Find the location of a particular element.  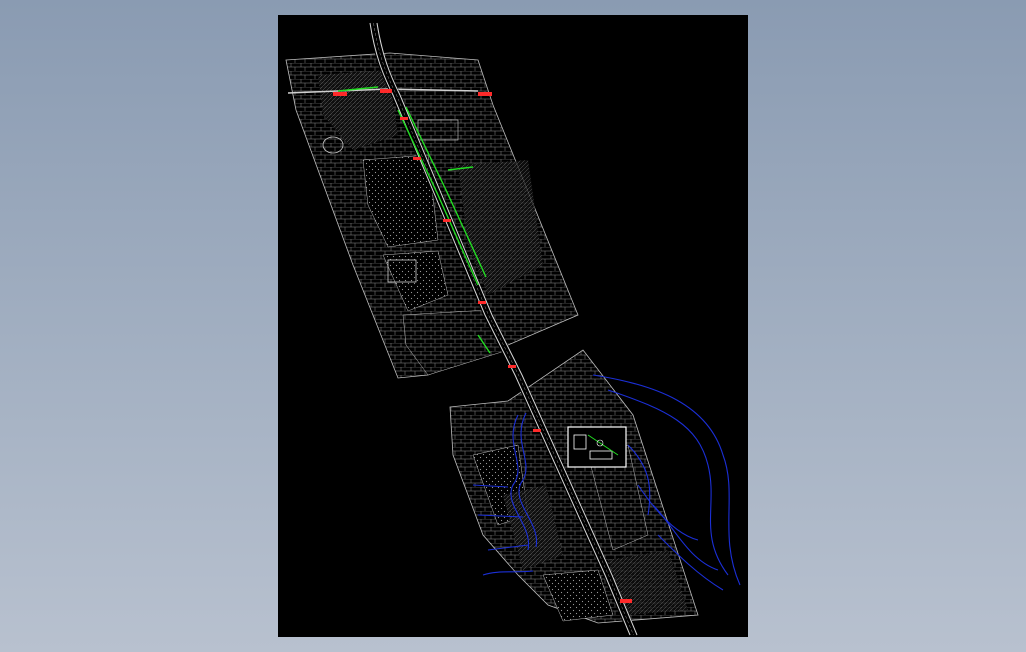

northern-map-section is located at coordinates (432, 215).